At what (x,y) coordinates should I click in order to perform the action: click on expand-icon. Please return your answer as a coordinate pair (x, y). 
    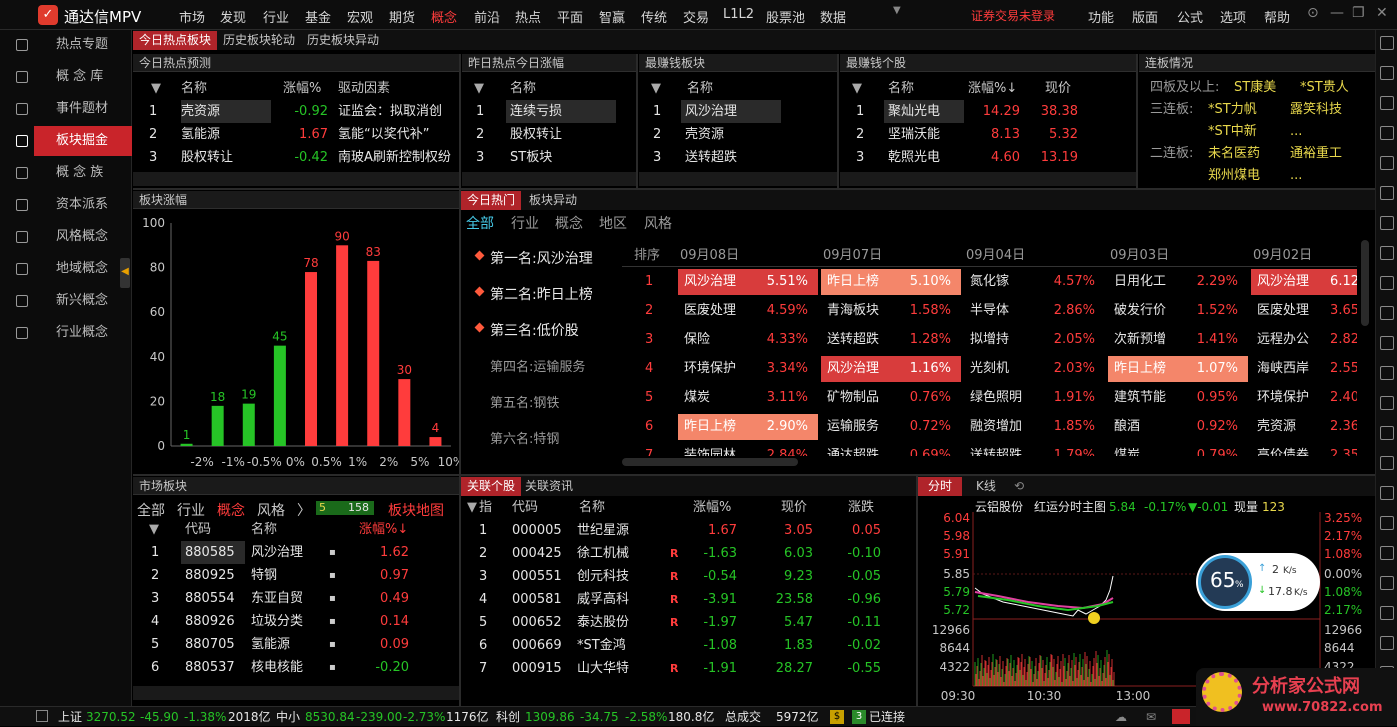
    Looking at the image, I should click on (42, 716).